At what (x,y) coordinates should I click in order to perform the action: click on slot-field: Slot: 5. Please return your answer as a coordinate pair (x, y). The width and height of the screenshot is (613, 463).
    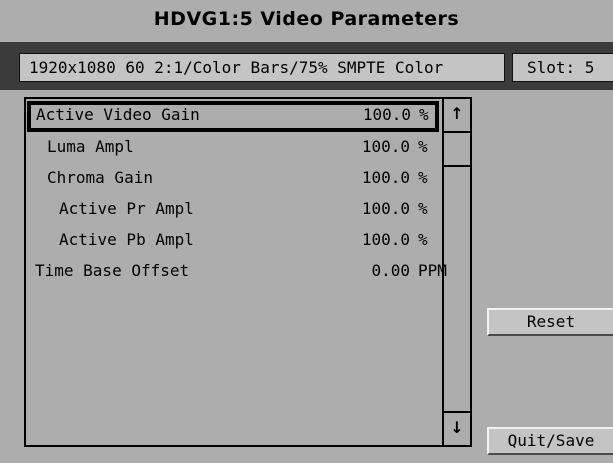
    Looking at the image, I should click on (562, 67).